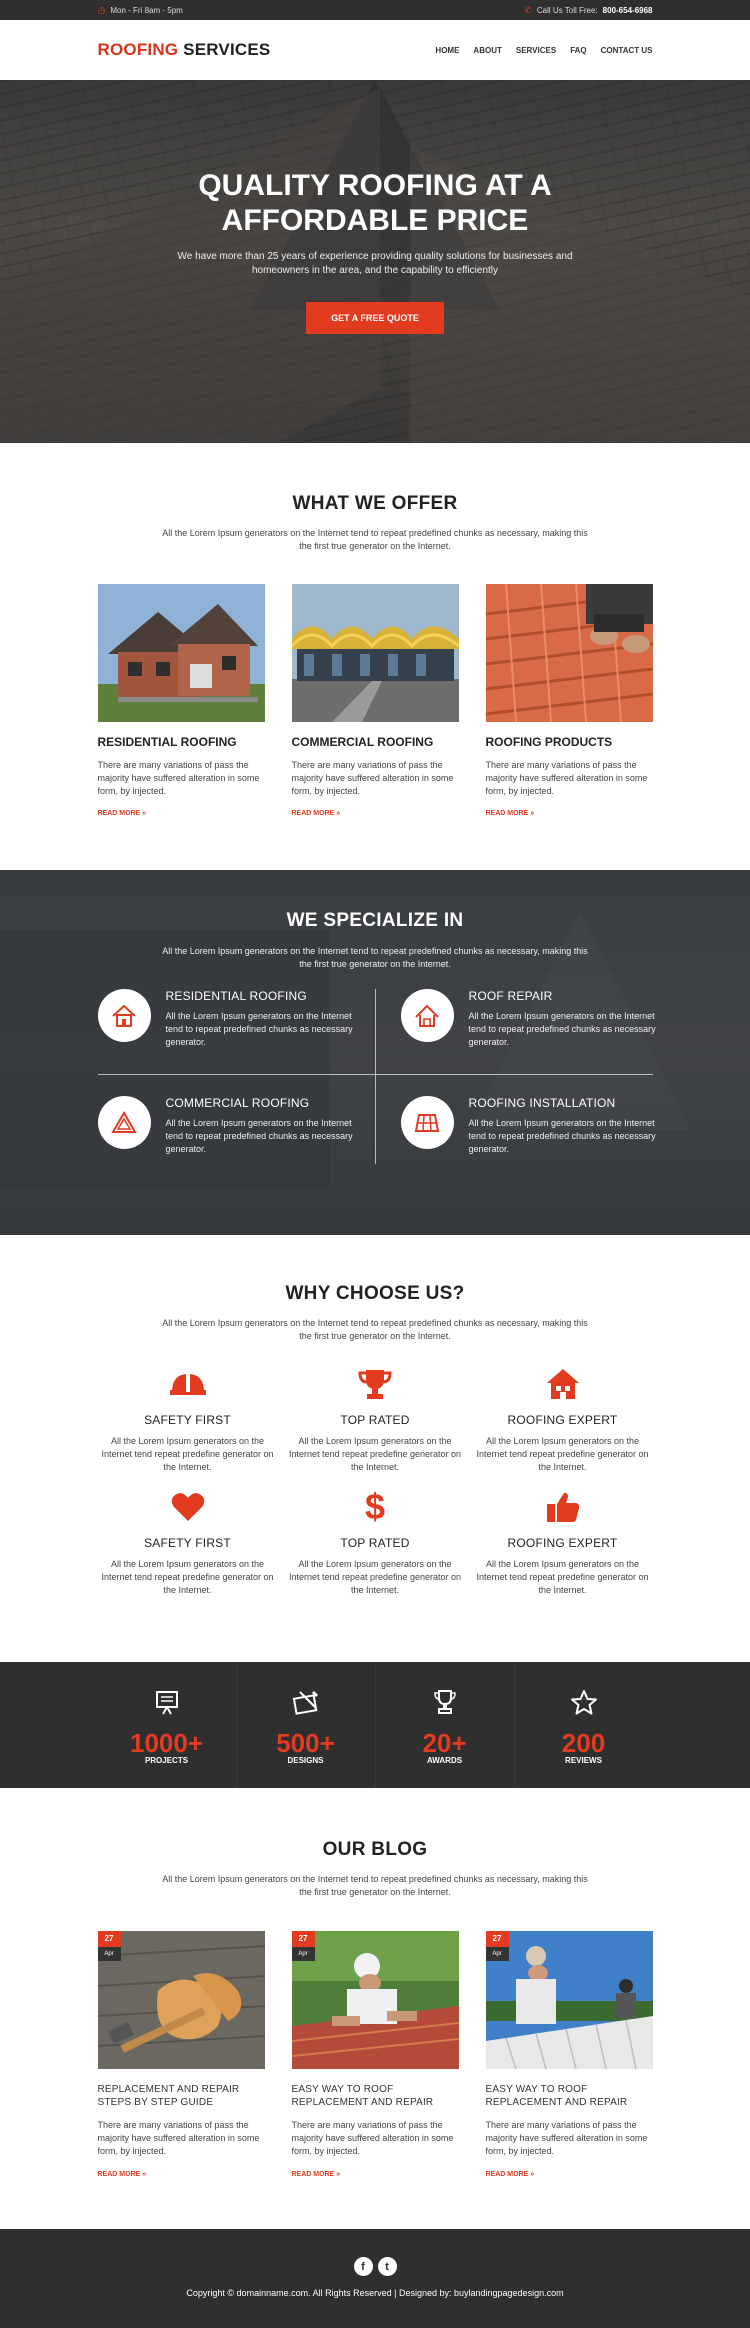 This screenshot has width=750, height=2328. Describe the element at coordinates (583, 1743) in the screenshot. I see `stat-number: 200` at that location.